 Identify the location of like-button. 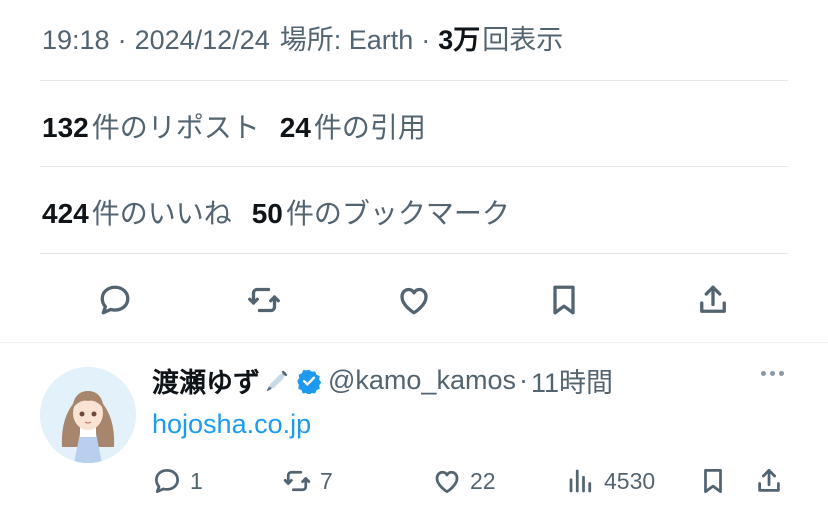
(414, 300).